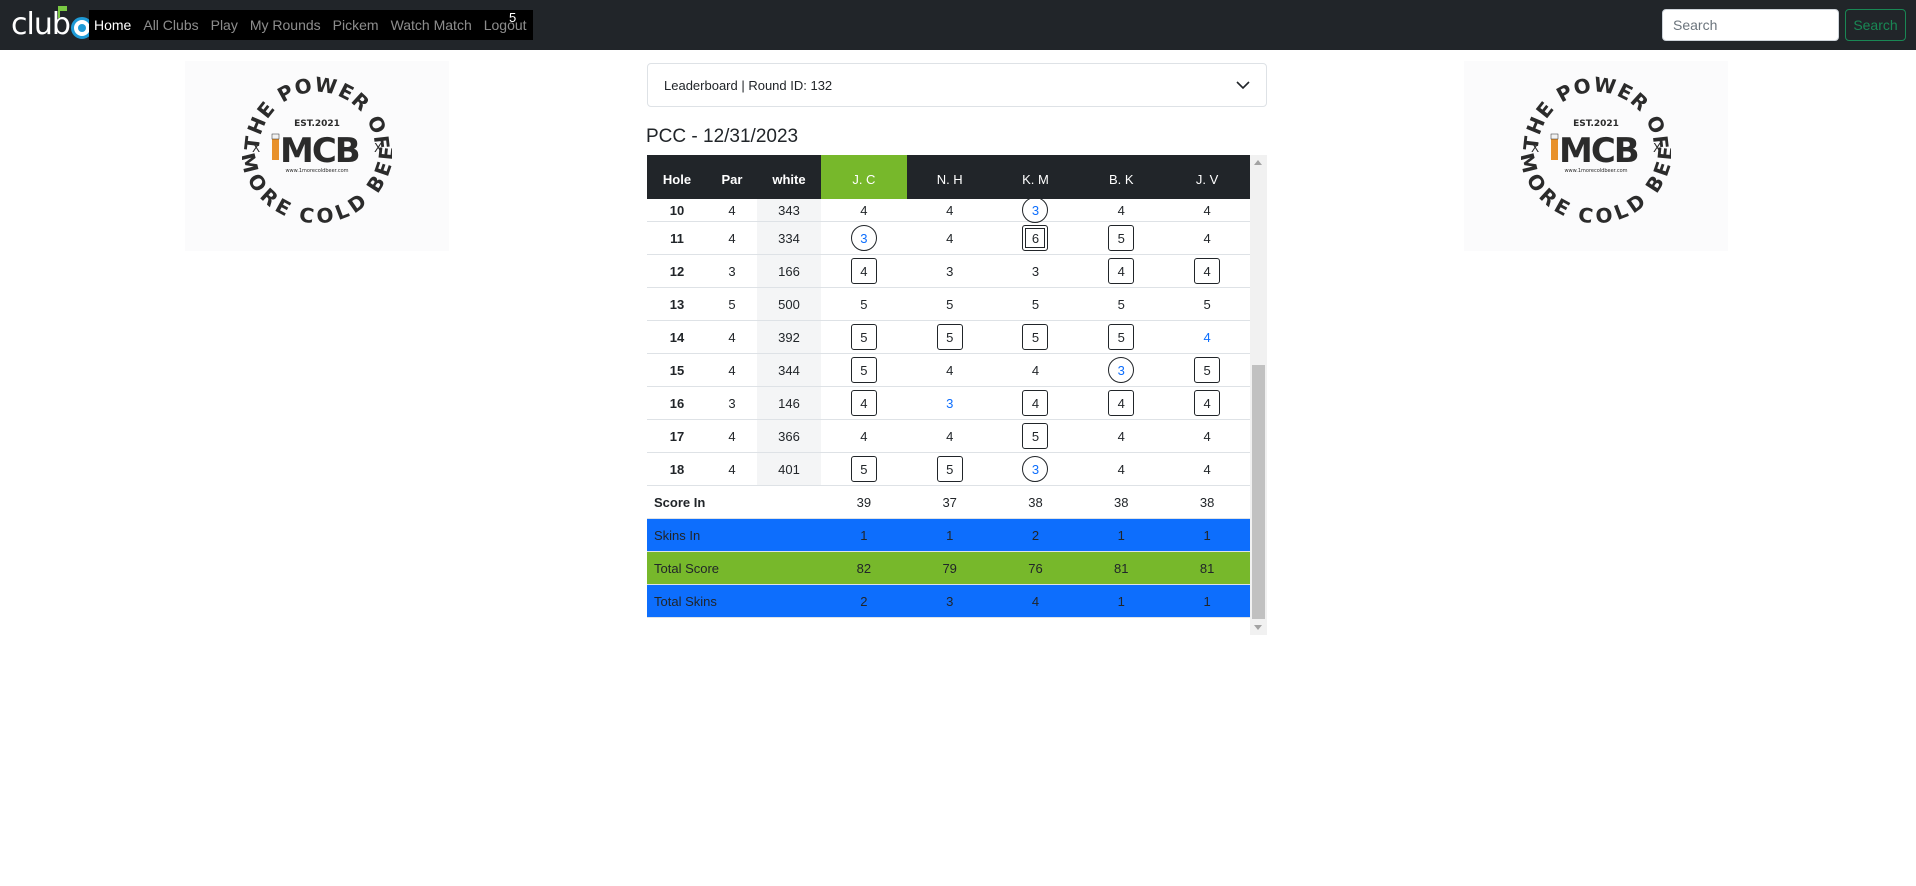  What do you see at coordinates (224, 25) in the screenshot?
I see `nav-play: Play` at bounding box center [224, 25].